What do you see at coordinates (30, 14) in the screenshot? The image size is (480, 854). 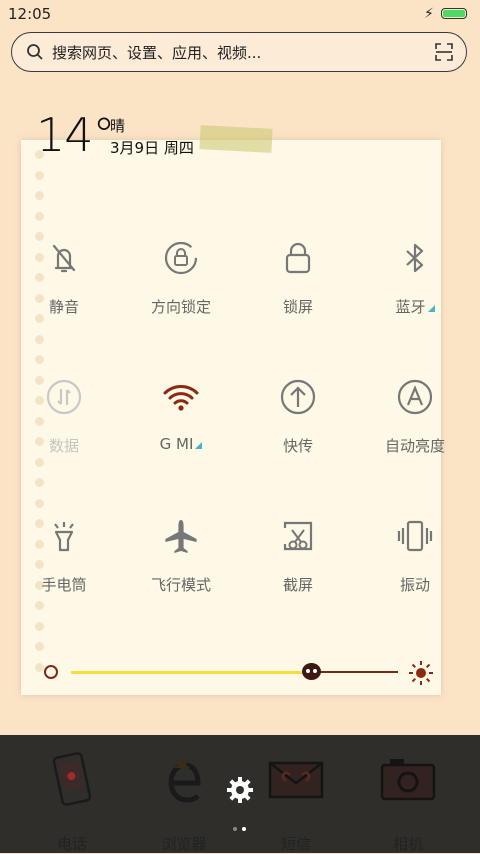 I see `status-time: 12:05` at bounding box center [30, 14].